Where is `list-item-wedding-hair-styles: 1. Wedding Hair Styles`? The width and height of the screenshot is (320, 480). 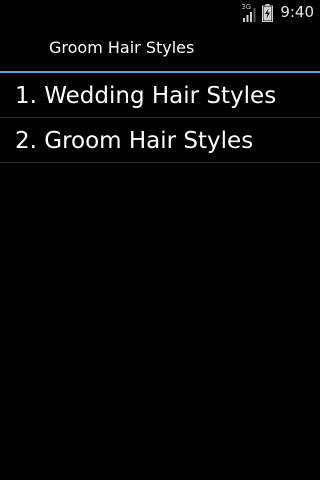
list-item-wedding-hair-styles: 1. Wedding Hair Styles is located at coordinates (160, 95).